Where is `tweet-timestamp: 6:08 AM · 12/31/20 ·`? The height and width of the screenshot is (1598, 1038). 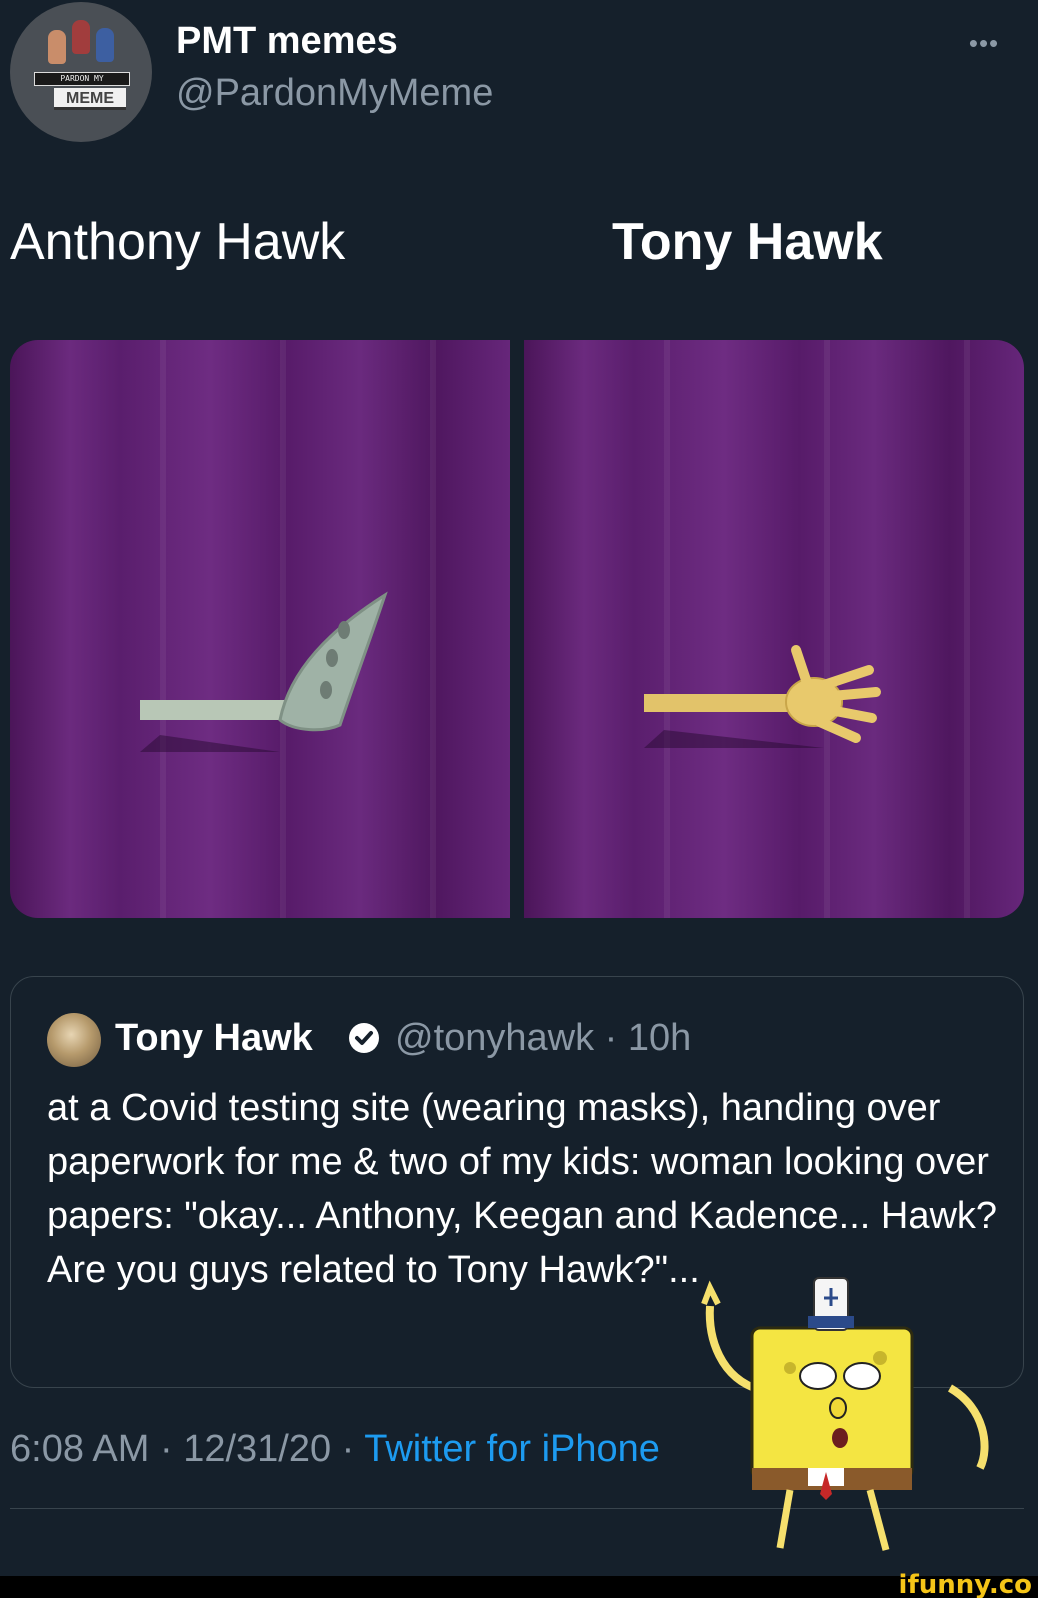
tweet-timestamp: 6:08 AM · 12/31/20 · is located at coordinates (187, 1449).